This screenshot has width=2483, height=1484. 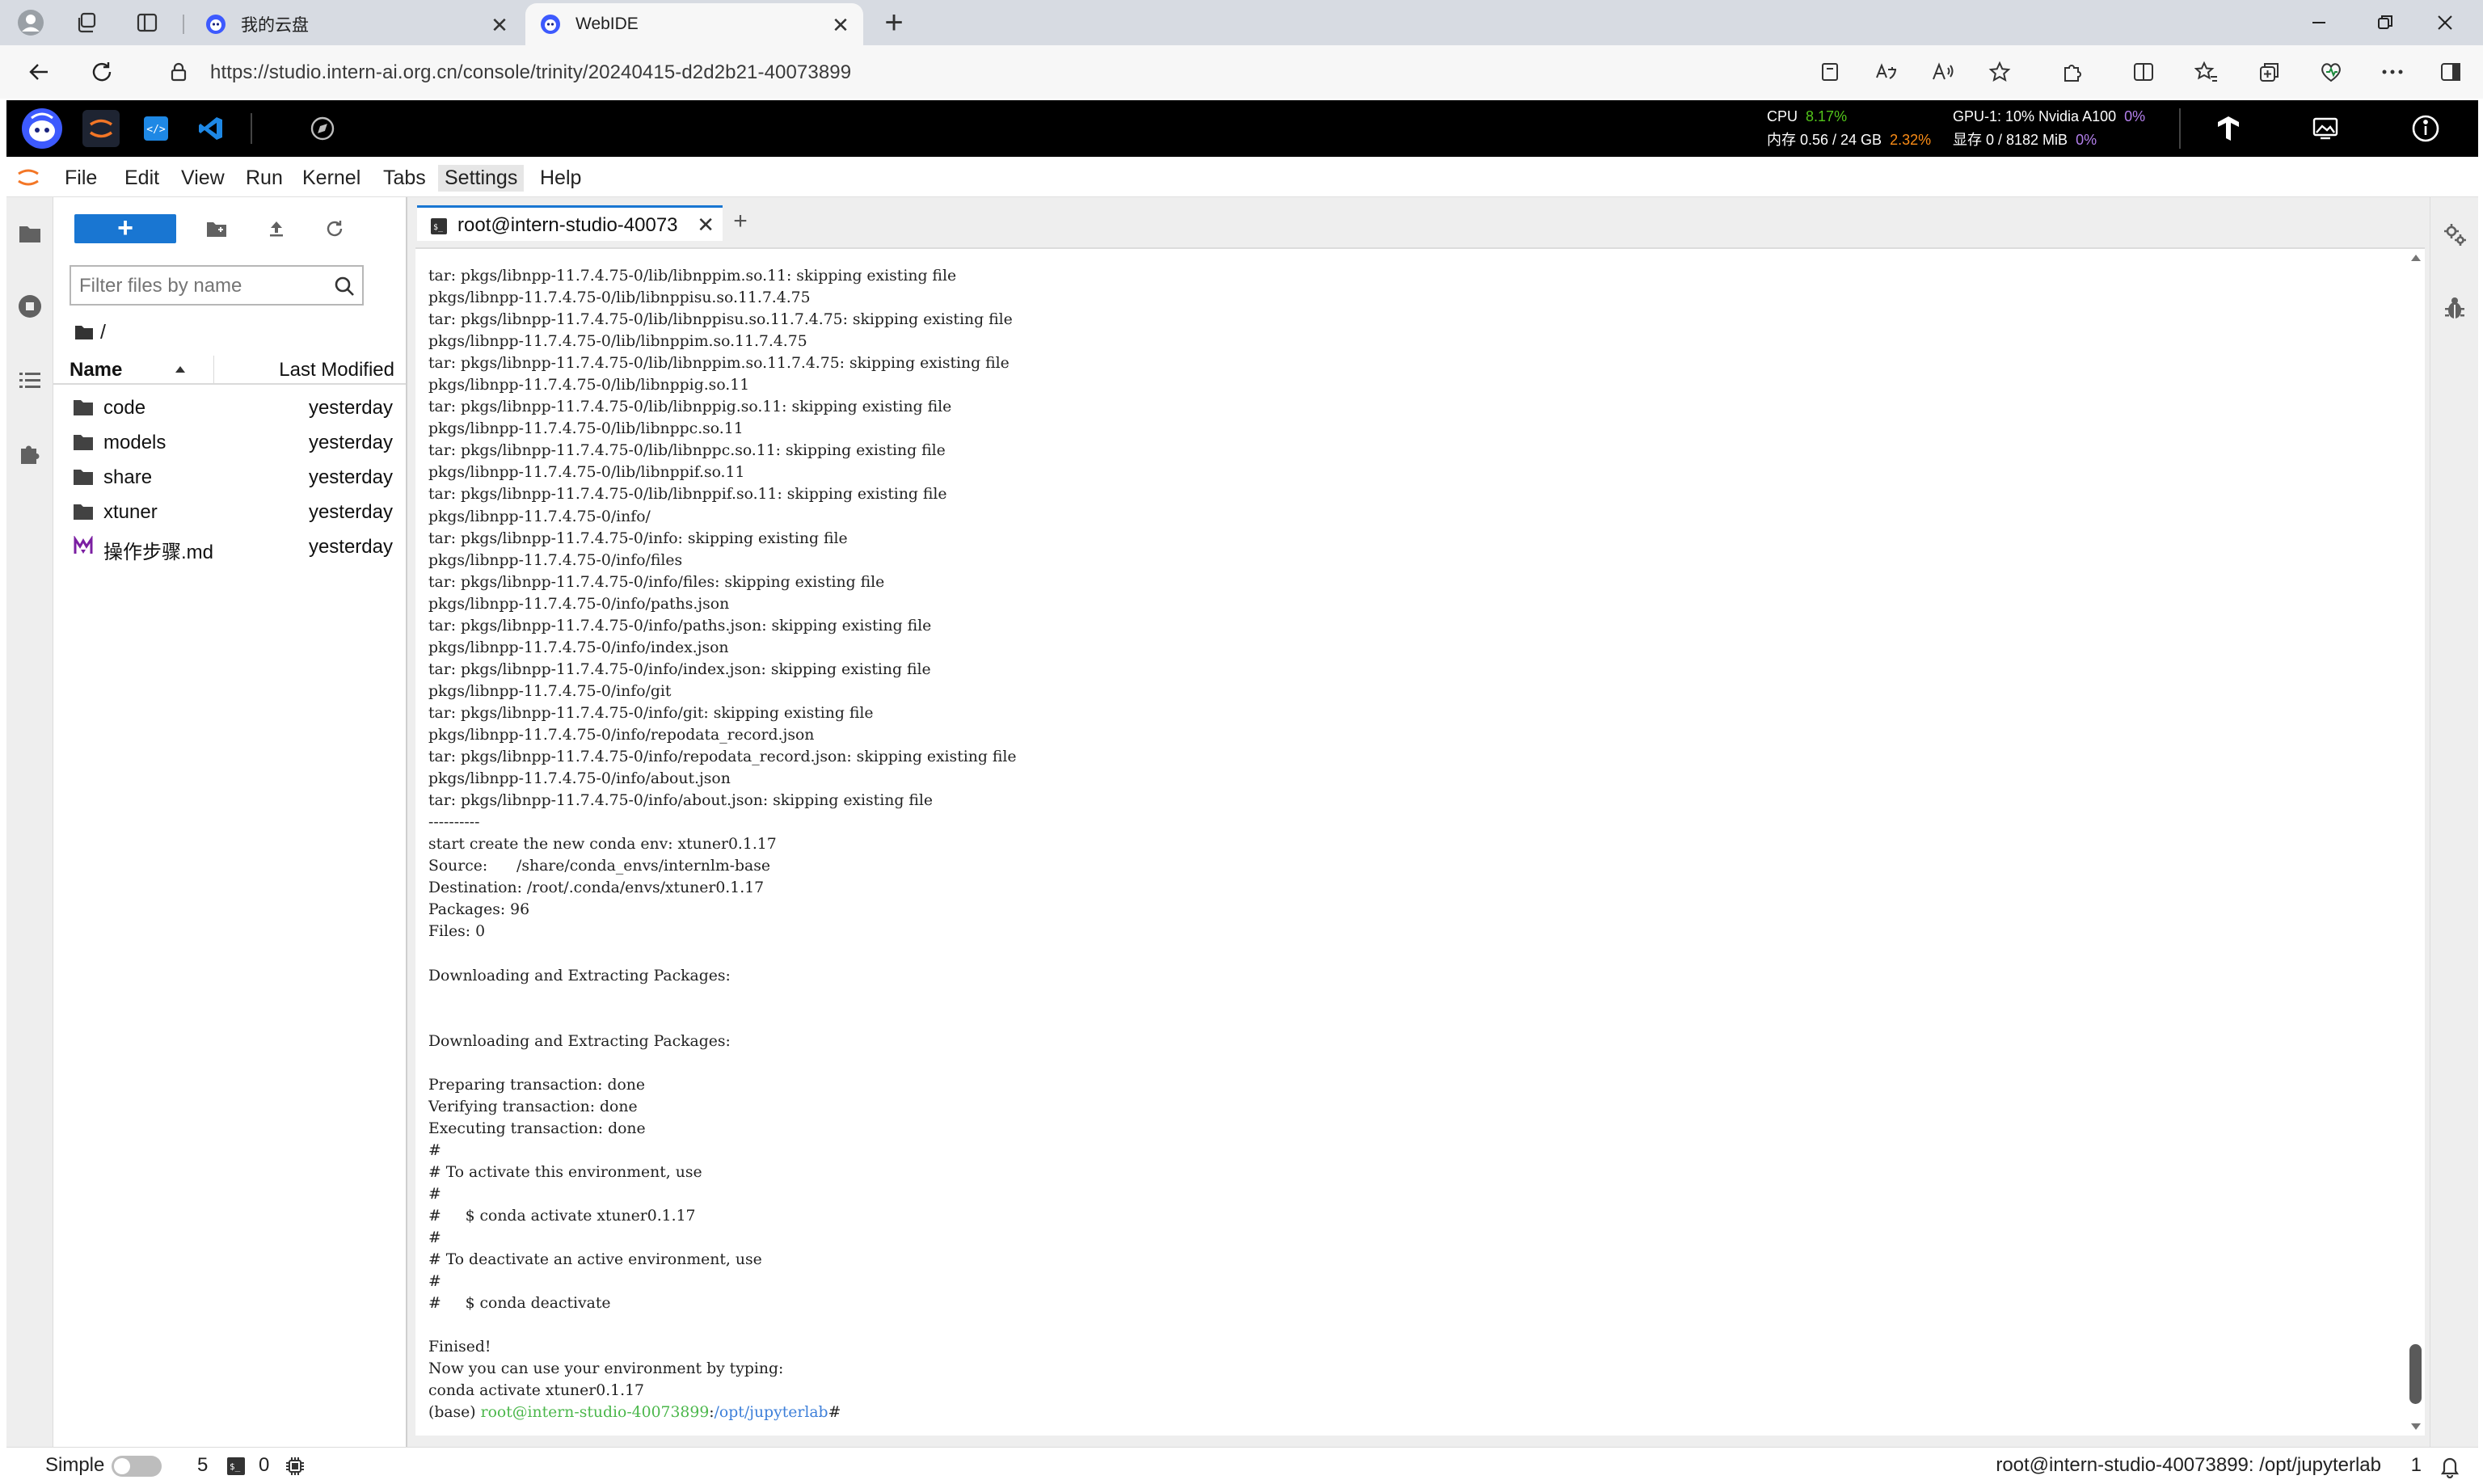 I want to click on menu-run: Run, so click(x=264, y=178).